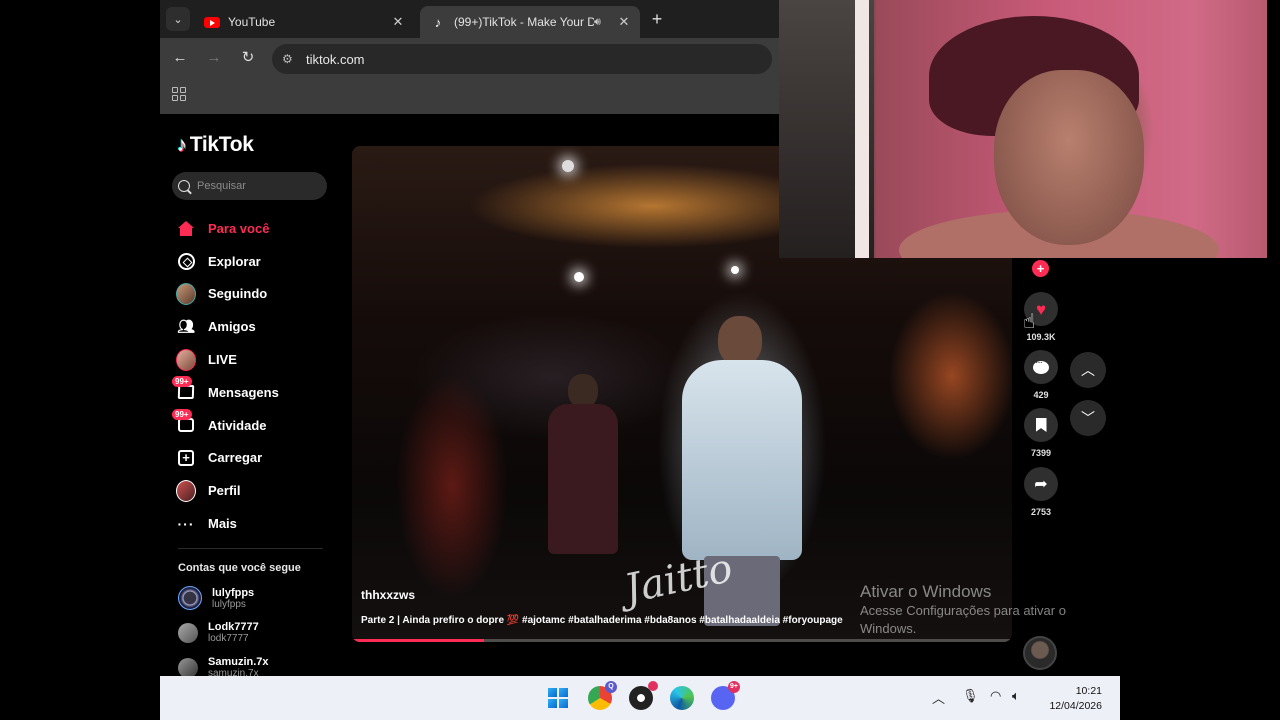  I want to click on sidebar-item-perfil: Perfil, so click(256, 490).